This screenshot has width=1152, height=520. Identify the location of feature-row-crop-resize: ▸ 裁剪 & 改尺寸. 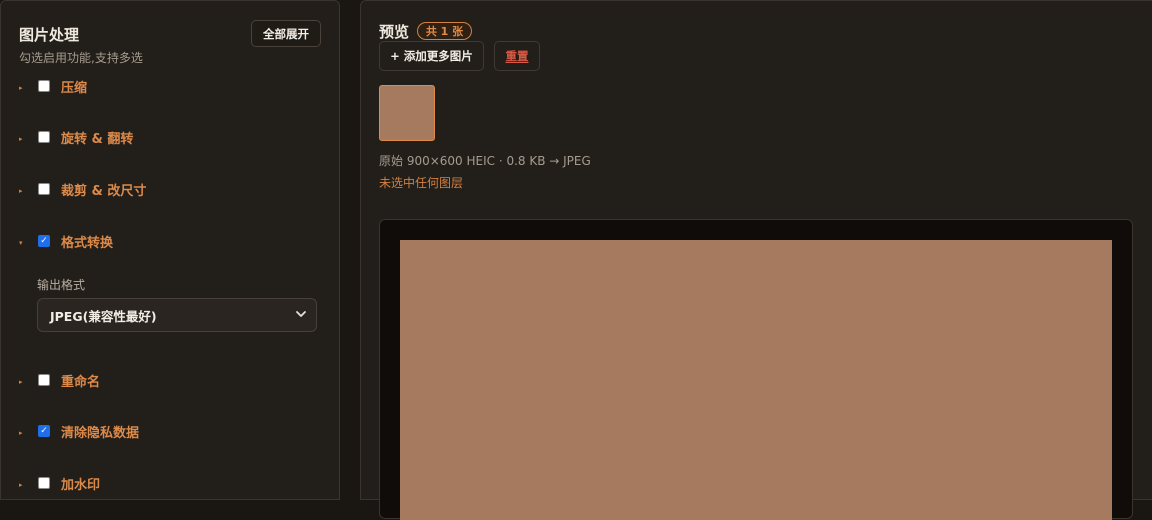
(83, 189).